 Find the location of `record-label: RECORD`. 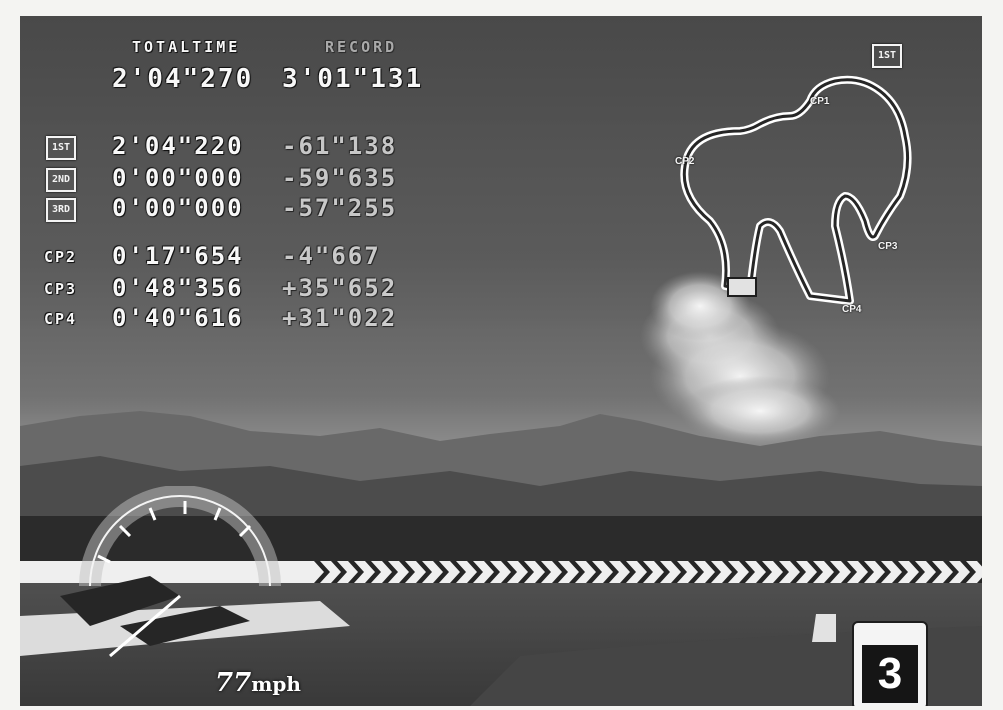

record-label: RECORD is located at coordinates (361, 47).